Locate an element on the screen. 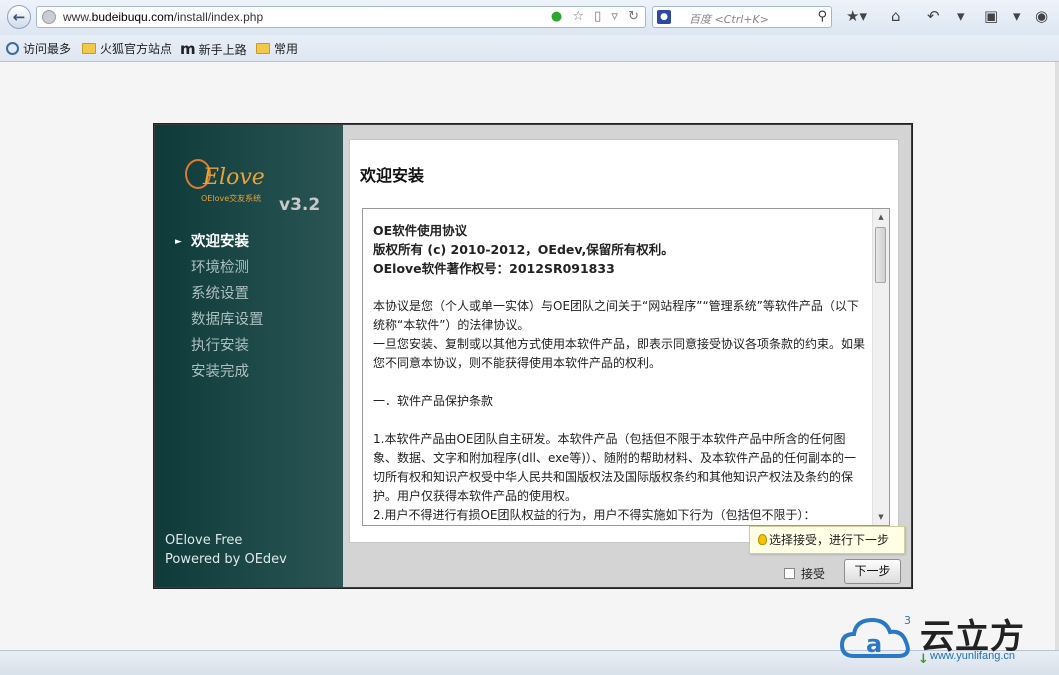  dropdown-icon: ▿ is located at coordinates (614, 16).